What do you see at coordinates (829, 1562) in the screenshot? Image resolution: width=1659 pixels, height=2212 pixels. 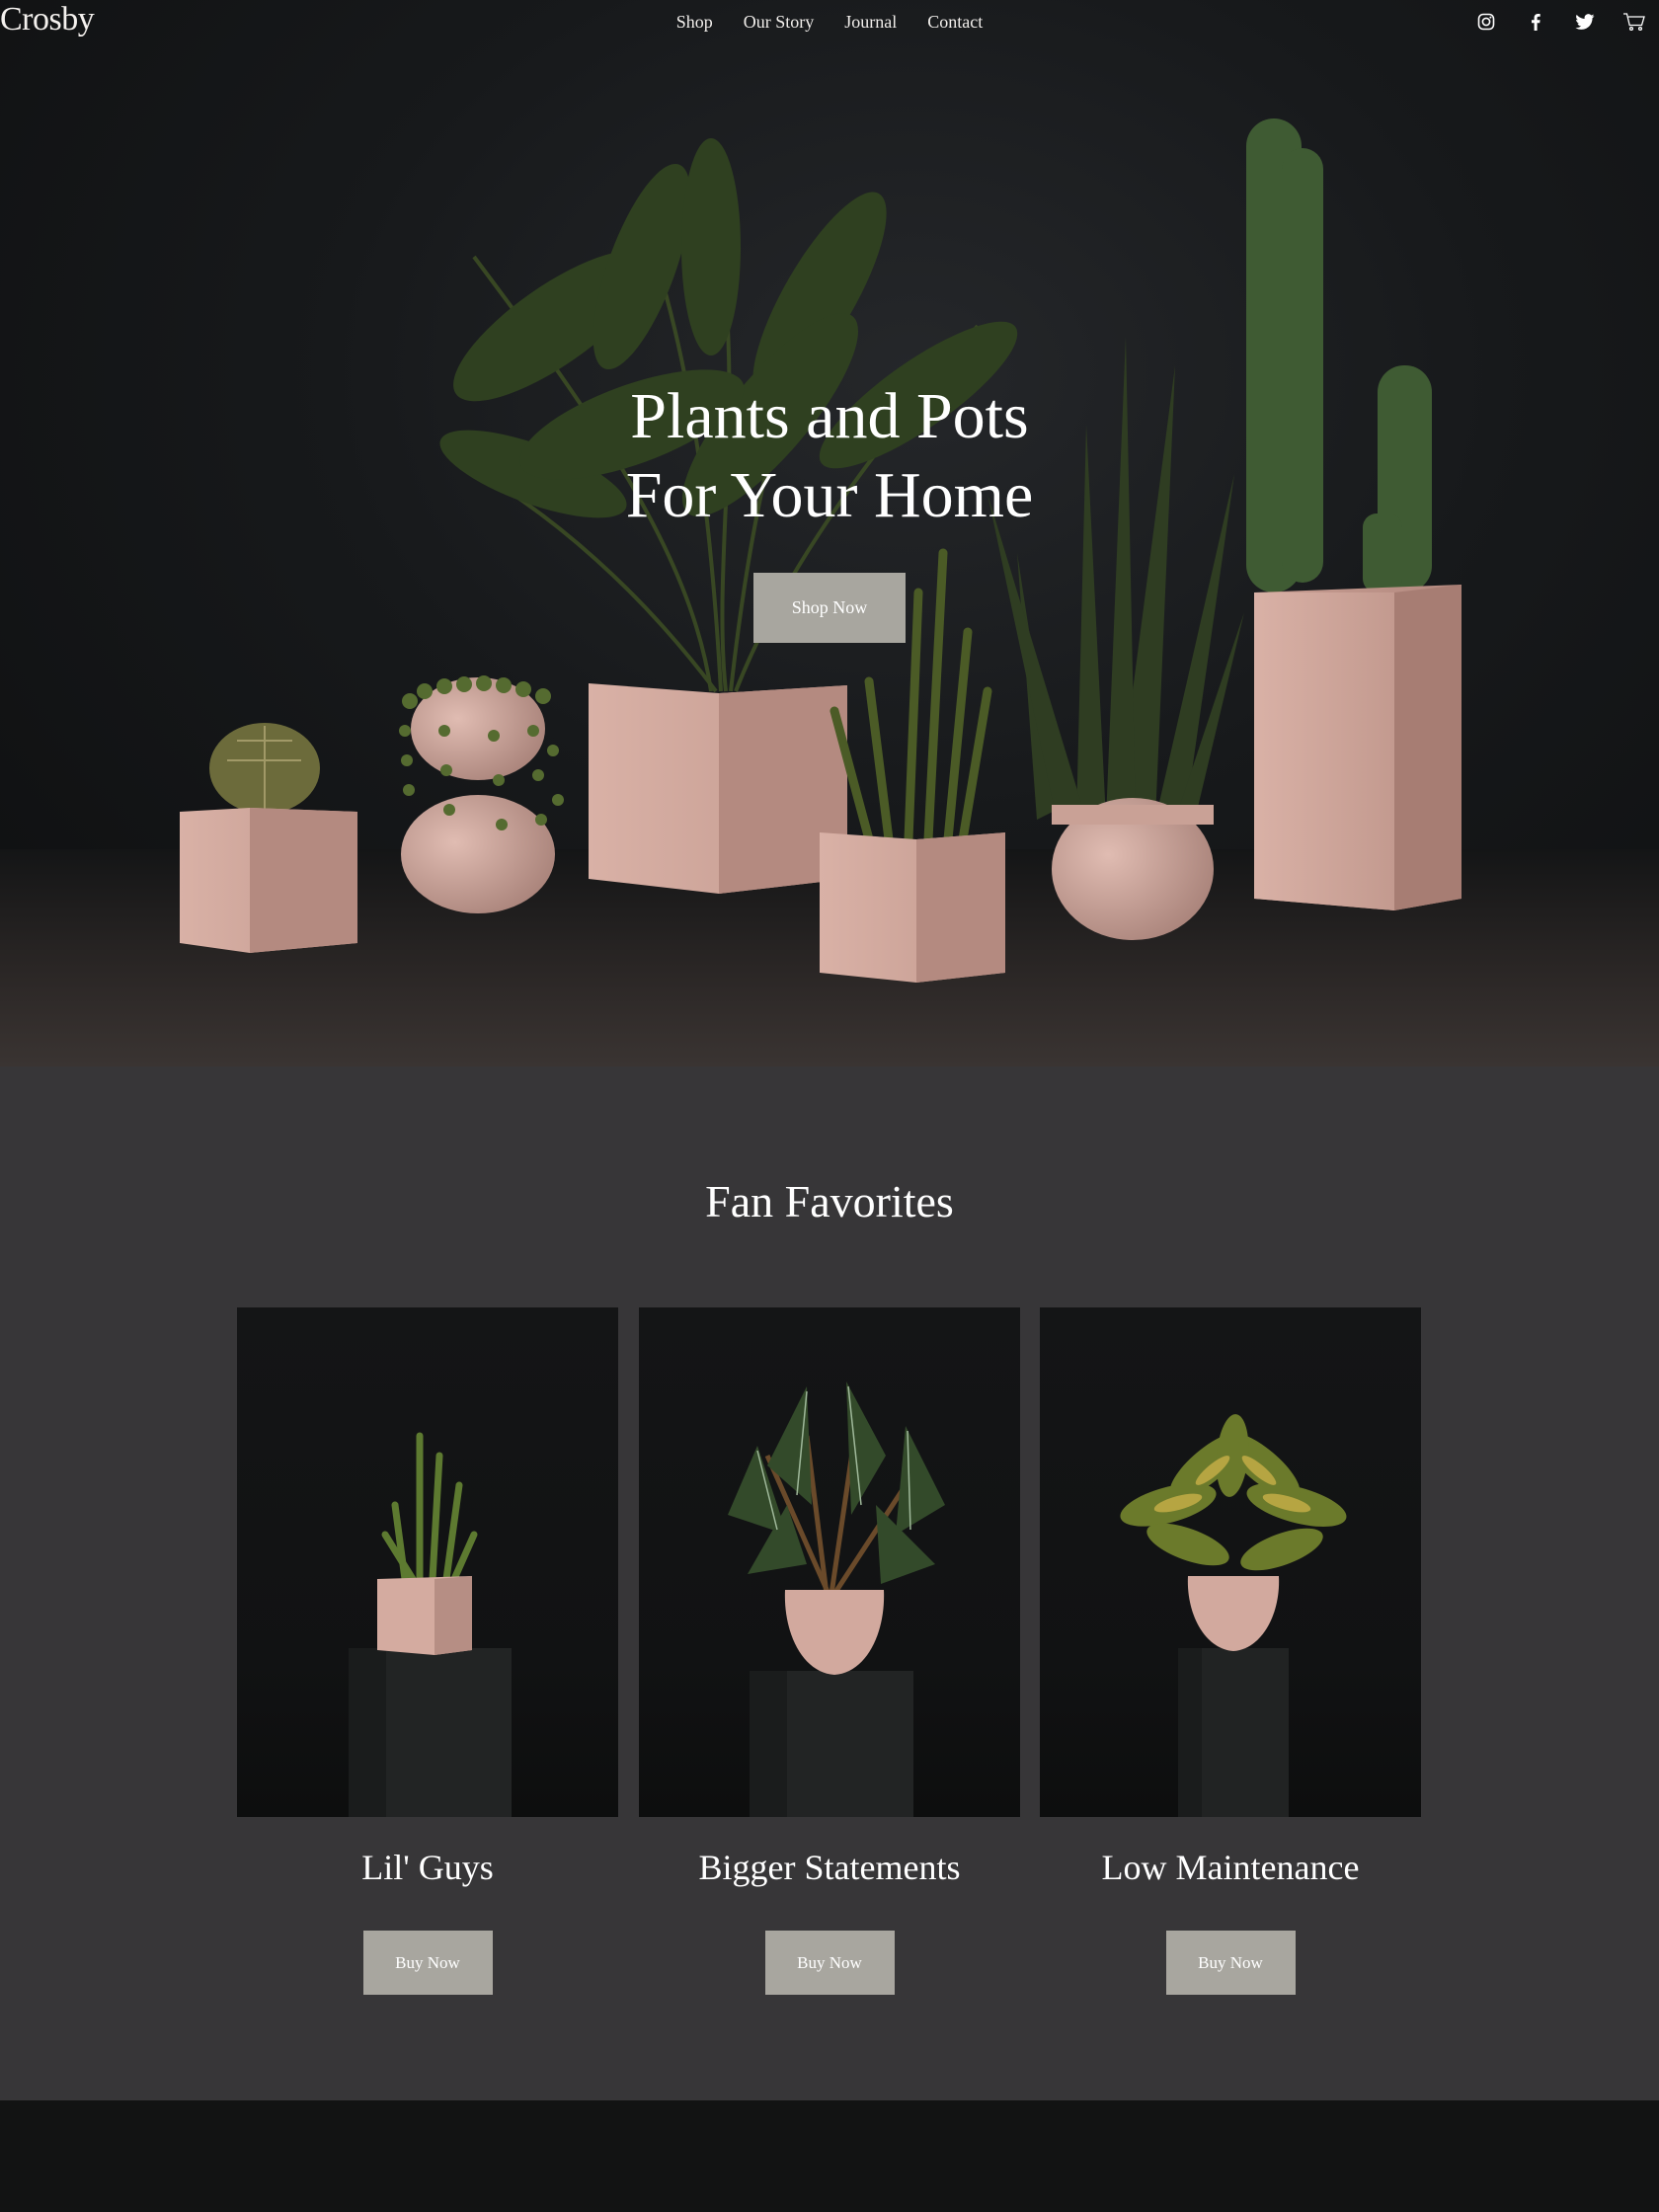 I see `product-image-bigger-statements` at bounding box center [829, 1562].